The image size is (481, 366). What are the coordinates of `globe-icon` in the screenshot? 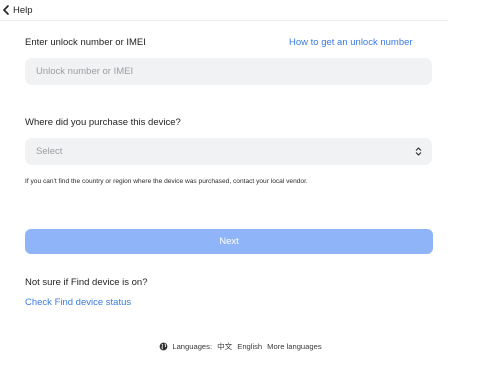 It's located at (163, 346).